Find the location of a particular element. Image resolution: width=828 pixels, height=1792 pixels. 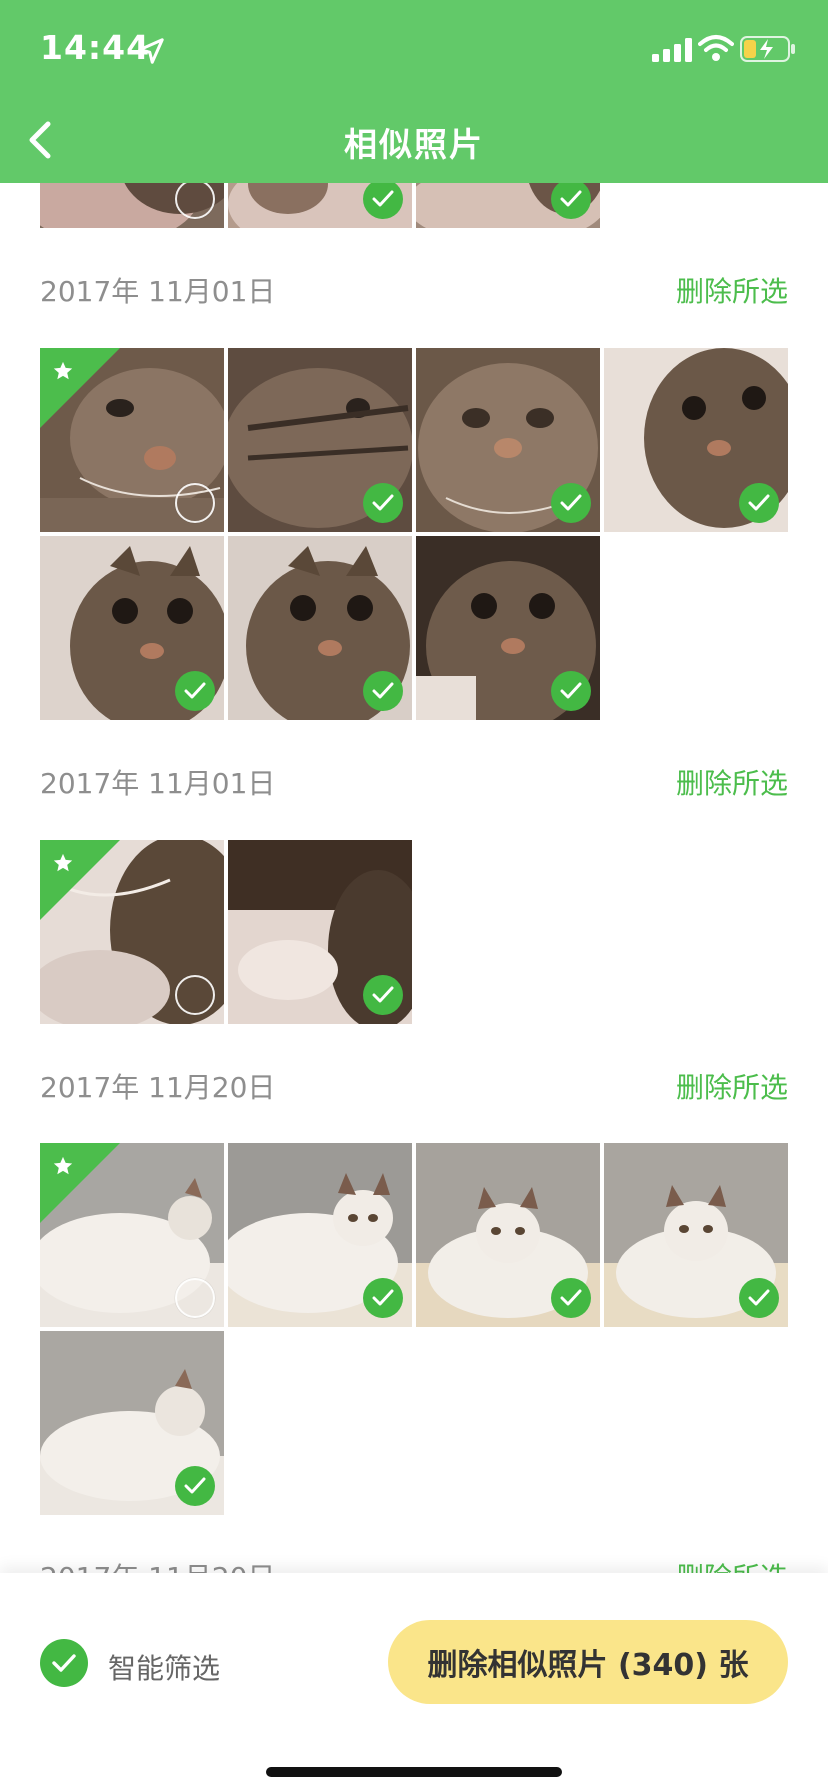

bottom-action-bar: 智能筛选 删除相似照片 (340) 张 is located at coordinates (414, 1682).